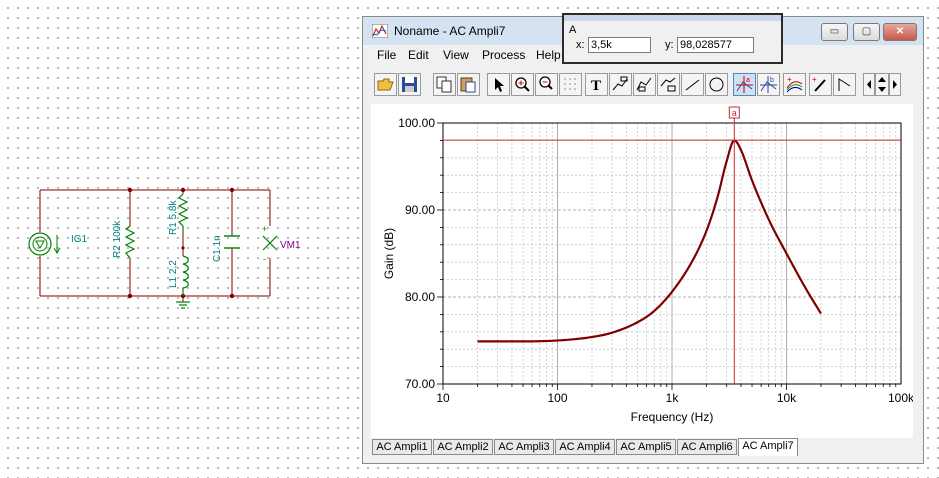  Describe the element at coordinates (173, 217) in the screenshot. I see `label-r1: R1 5,8k` at that location.